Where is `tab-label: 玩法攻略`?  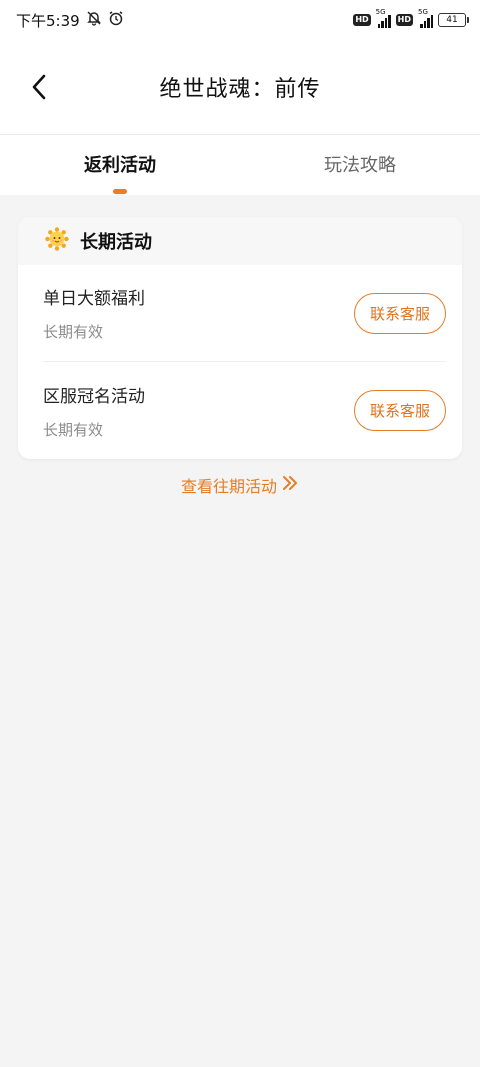
tab-label: 玩法攻略 is located at coordinates (360, 165).